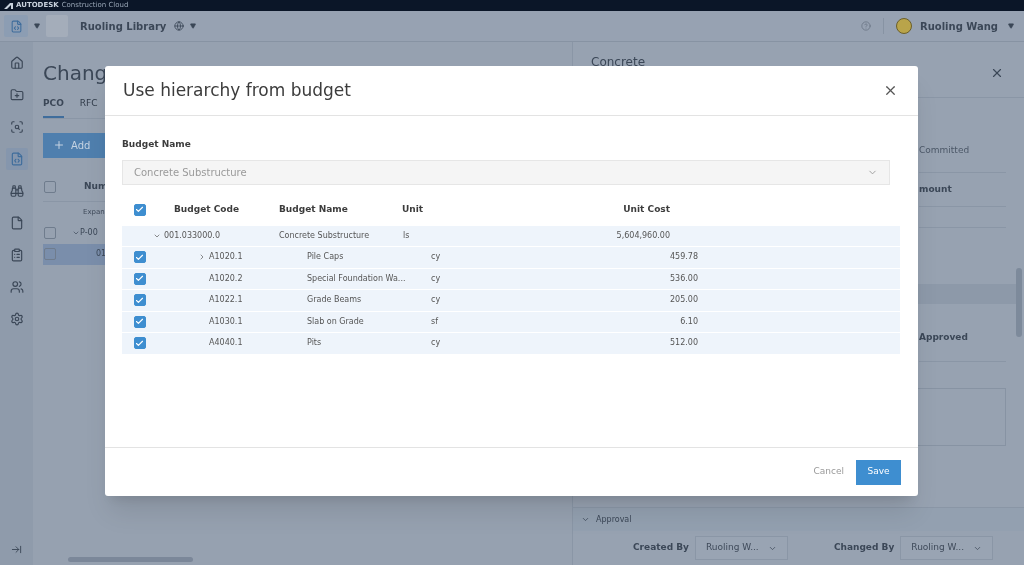 Image resolution: width=1024 pixels, height=565 pixels. What do you see at coordinates (683, 343) in the screenshot?
I see `table-cell-text: 512.00` at bounding box center [683, 343].